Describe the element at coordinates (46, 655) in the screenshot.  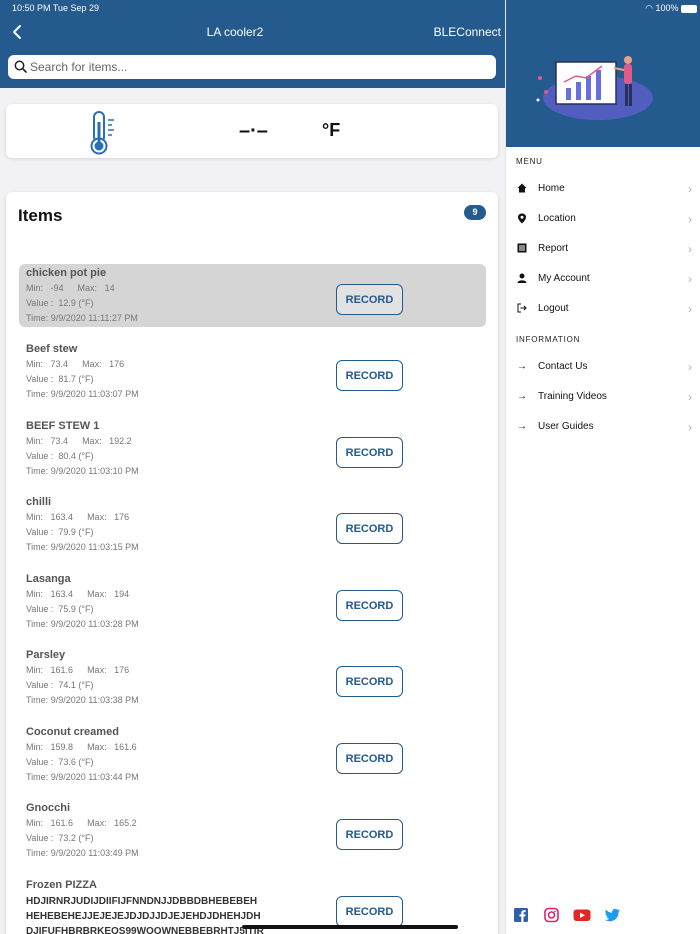
I see `item-name: Parsley` at that location.